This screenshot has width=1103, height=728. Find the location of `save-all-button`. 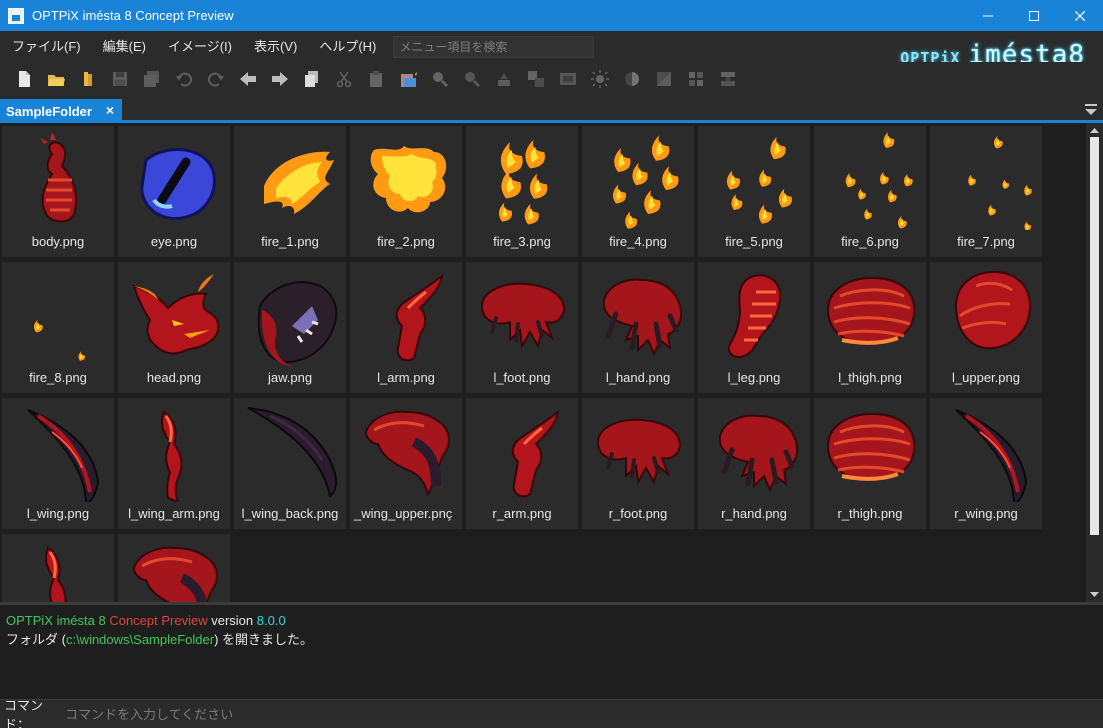

save-all-button is located at coordinates (152, 79).